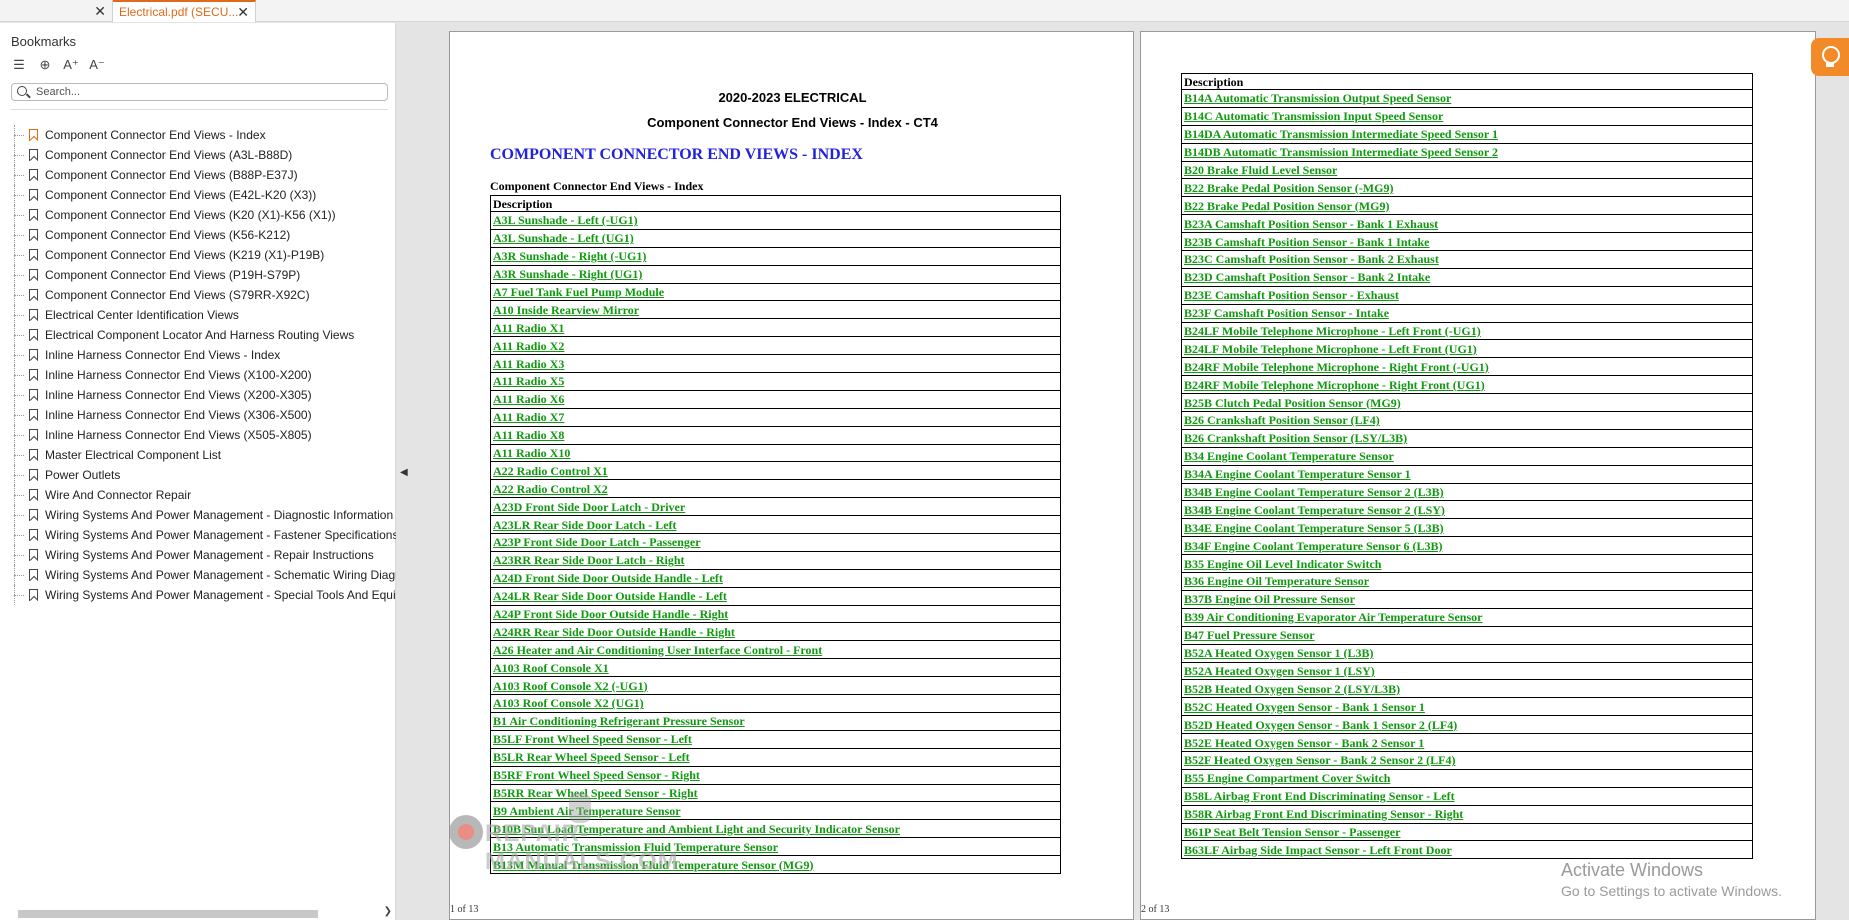 The width and height of the screenshot is (1849, 920). I want to click on component-link: B22 Brake Pedal Position Sensor (MG9), so click(1286, 206).